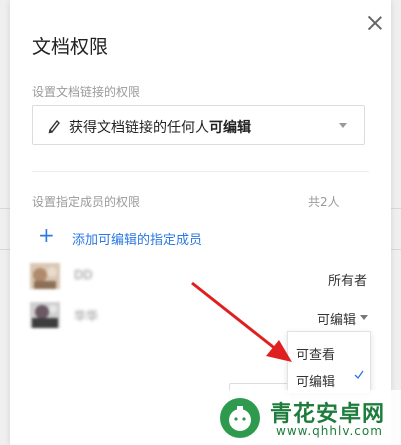 The width and height of the screenshot is (401, 445). I want to click on link-permission-value: 获得文档链接的任何人可编辑, so click(160, 127).